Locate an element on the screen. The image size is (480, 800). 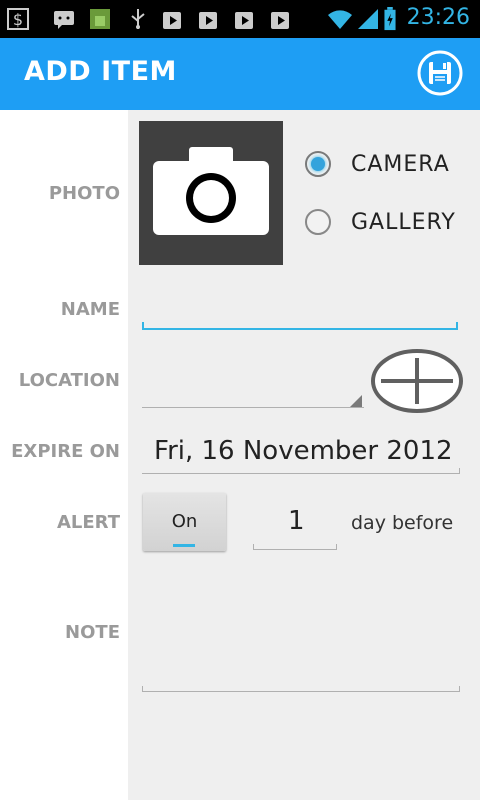
usb-icon is located at coordinates (138, 19).